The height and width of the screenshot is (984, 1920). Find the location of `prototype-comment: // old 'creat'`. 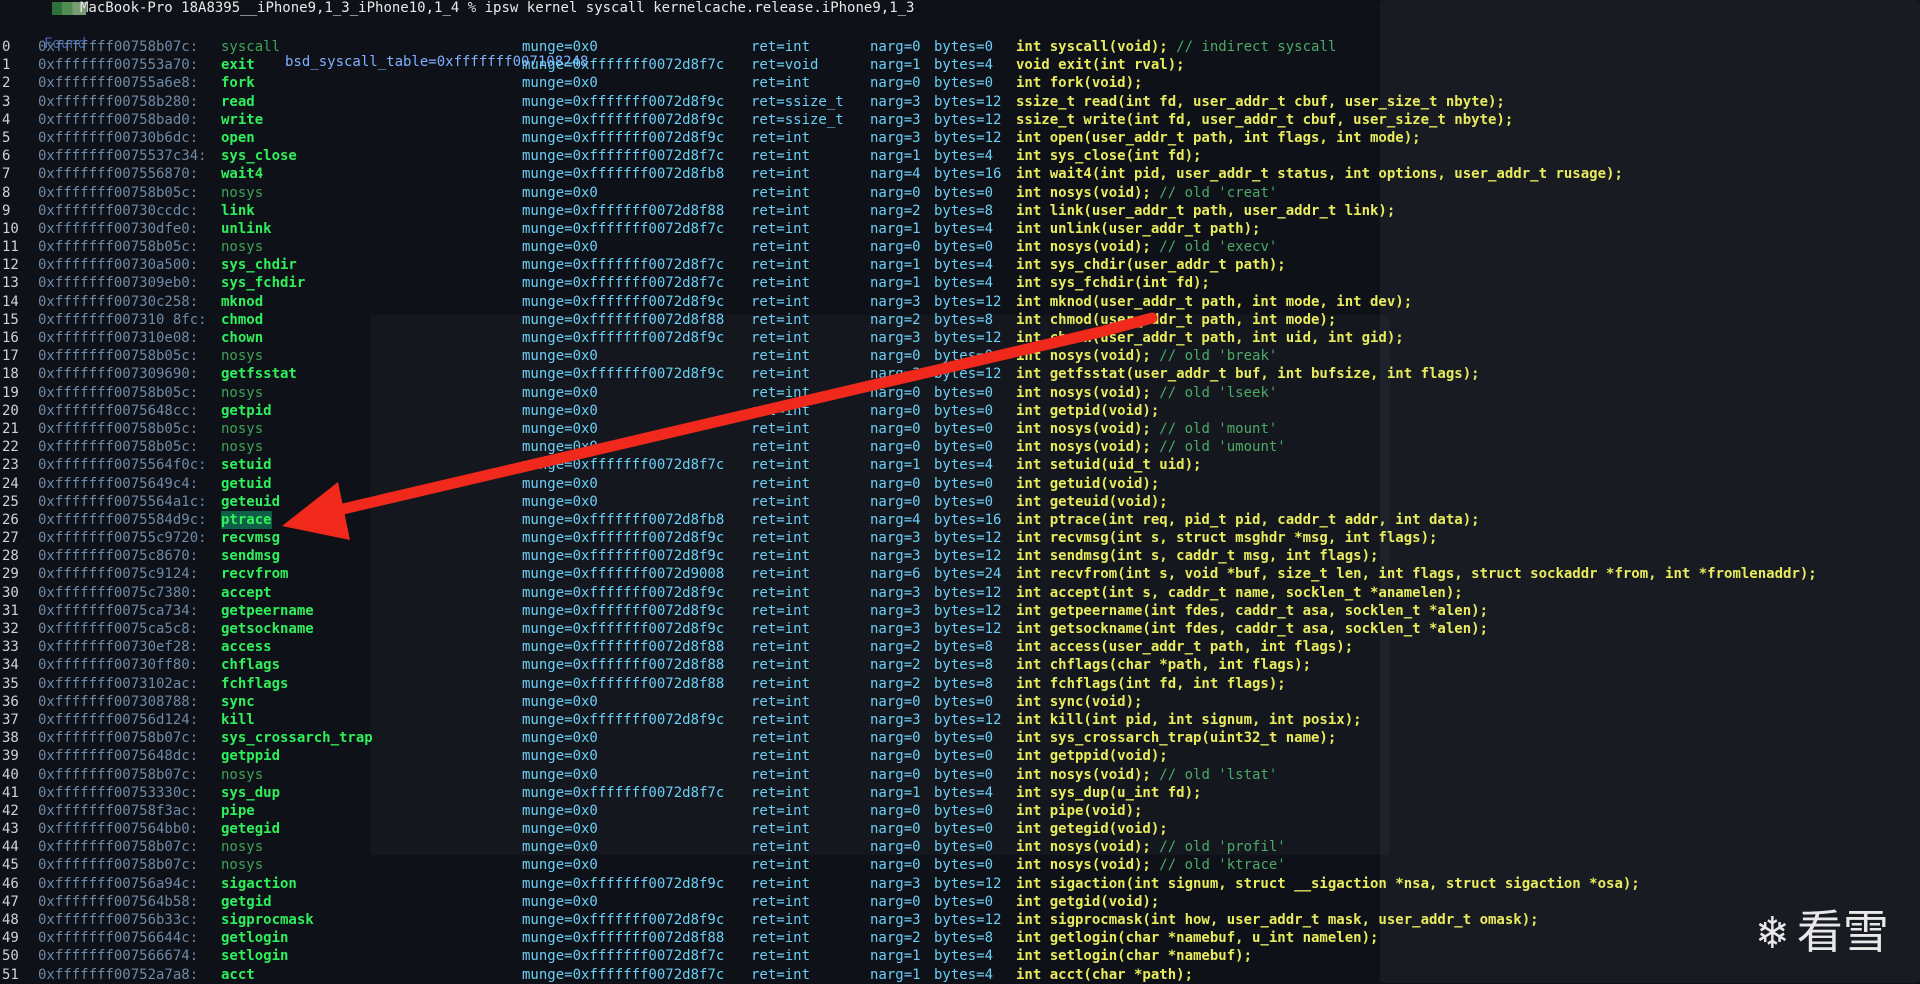

prototype-comment: // old 'creat' is located at coordinates (1218, 192).